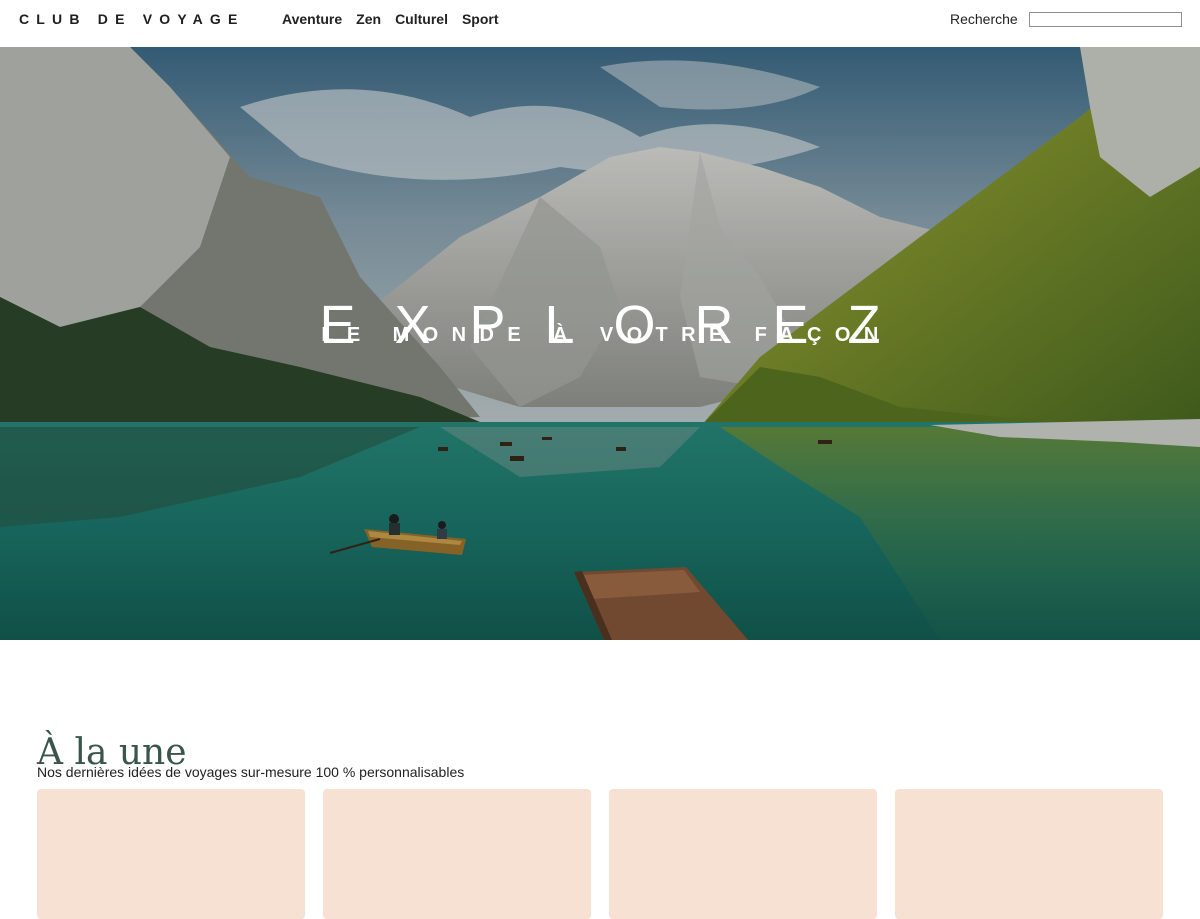  I want to click on main-nav: Aventure Zen Culturel Sport, so click(390, 19).